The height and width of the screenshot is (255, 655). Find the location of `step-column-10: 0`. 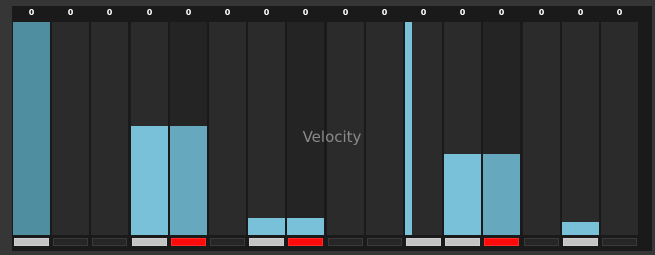

step-column-10: 0 is located at coordinates (384, 128).